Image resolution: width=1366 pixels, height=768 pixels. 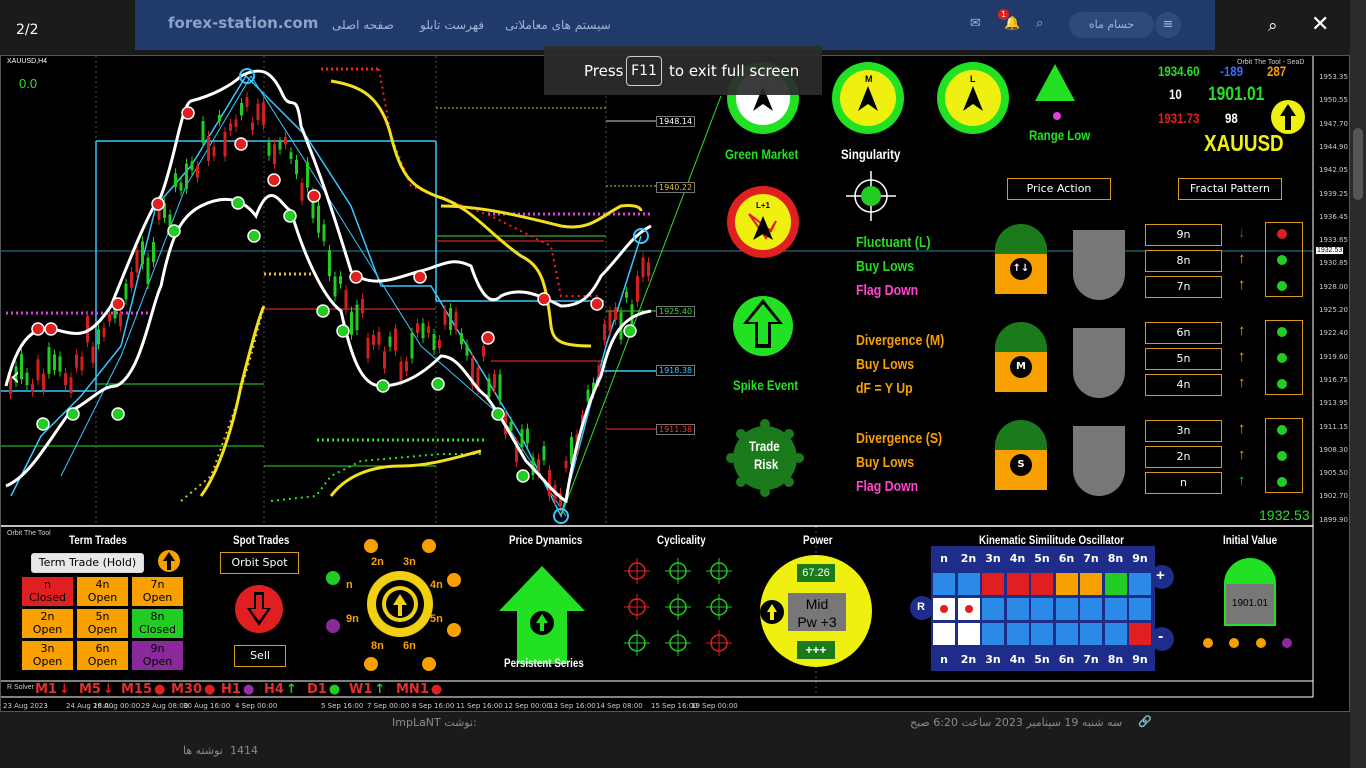 What do you see at coordinates (1183, 483) in the screenshot?
I see `fractal-box-n: n` at bounding box center [1183, 483].